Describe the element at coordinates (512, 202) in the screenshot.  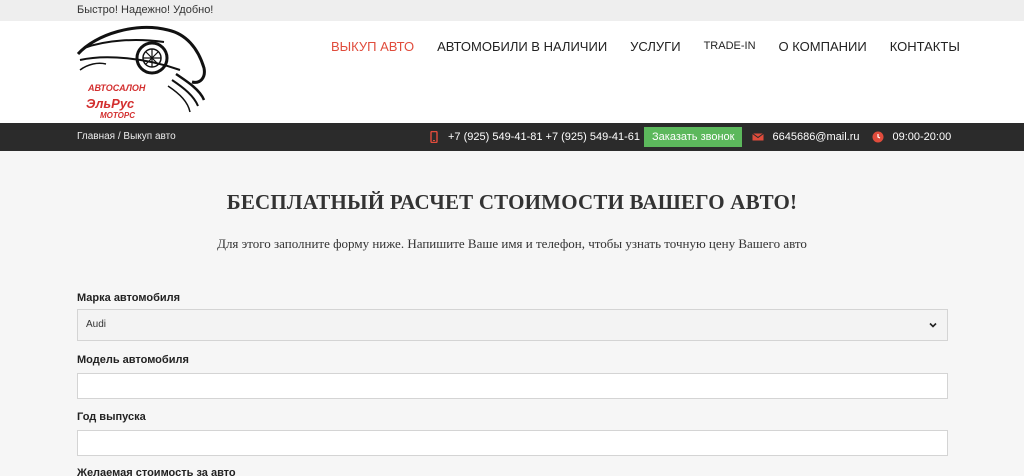
I see `page-title: БЕСПЛАТНЫЙ РАСЧЕТ СТОИМОСТИ ВАШЕГО АВТО!` at that location.